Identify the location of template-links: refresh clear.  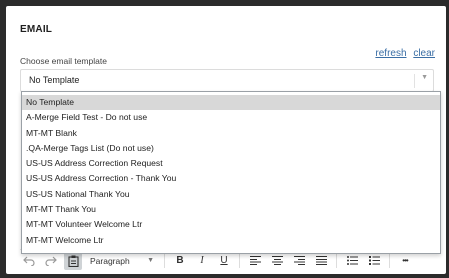
(403, 53).